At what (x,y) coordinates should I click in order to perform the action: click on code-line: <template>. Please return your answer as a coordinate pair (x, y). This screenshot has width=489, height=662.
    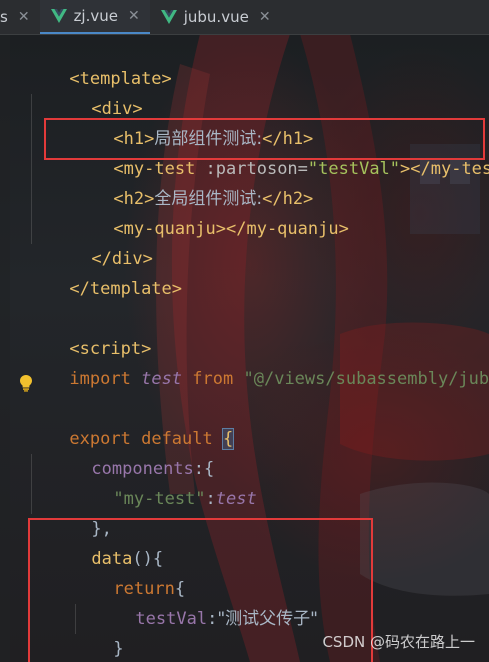
    Looking at the image, I should click on (120, 79).